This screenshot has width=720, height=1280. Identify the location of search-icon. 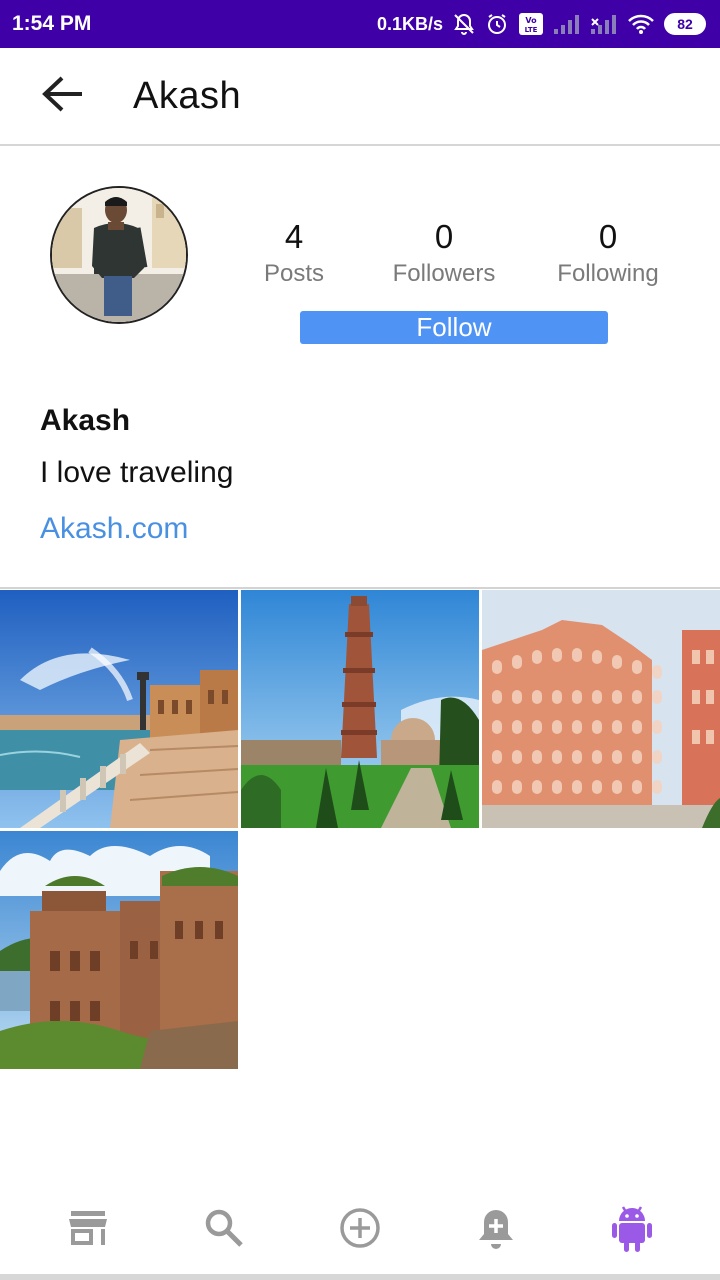
(224, 1230).